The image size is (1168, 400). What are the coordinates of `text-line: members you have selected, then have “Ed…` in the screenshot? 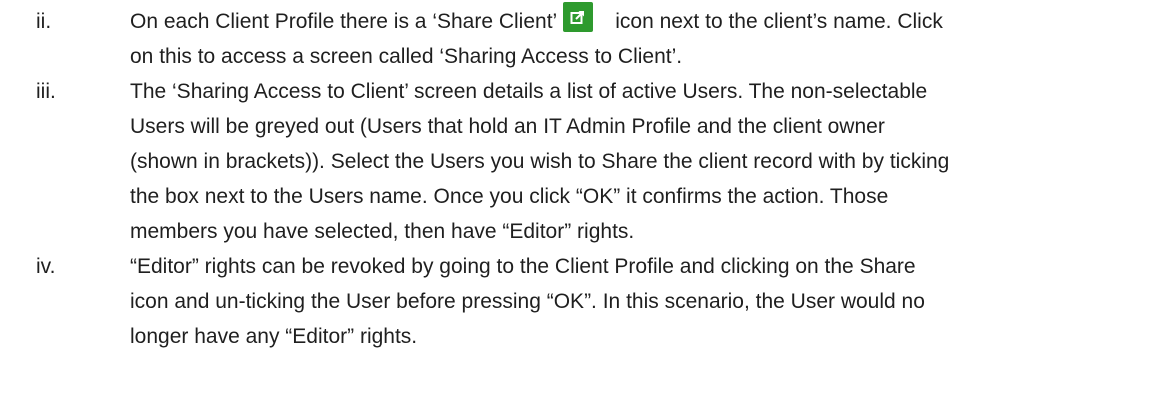 It's located at (382, 231).